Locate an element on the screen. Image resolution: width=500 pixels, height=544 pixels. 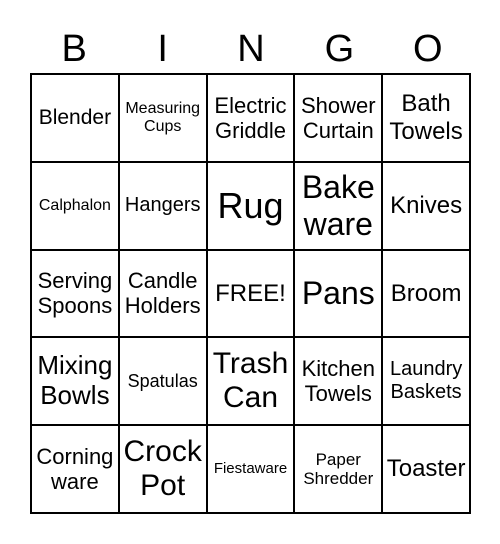
bingo-cell: Mixing Bowls is located at coordinates (75, 381).